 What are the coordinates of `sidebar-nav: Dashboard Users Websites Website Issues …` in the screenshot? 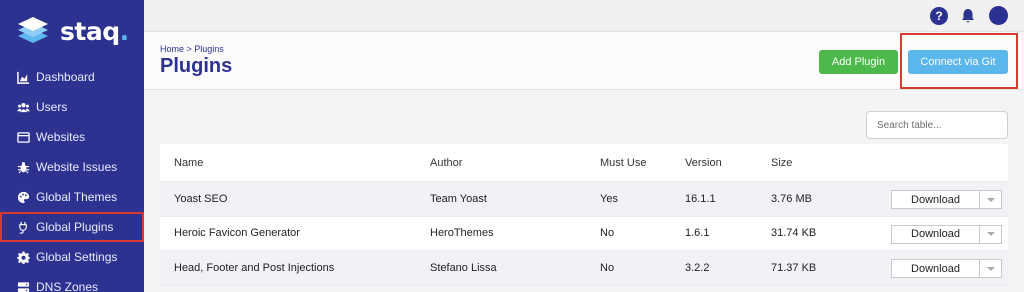 It's located at (72, 177).